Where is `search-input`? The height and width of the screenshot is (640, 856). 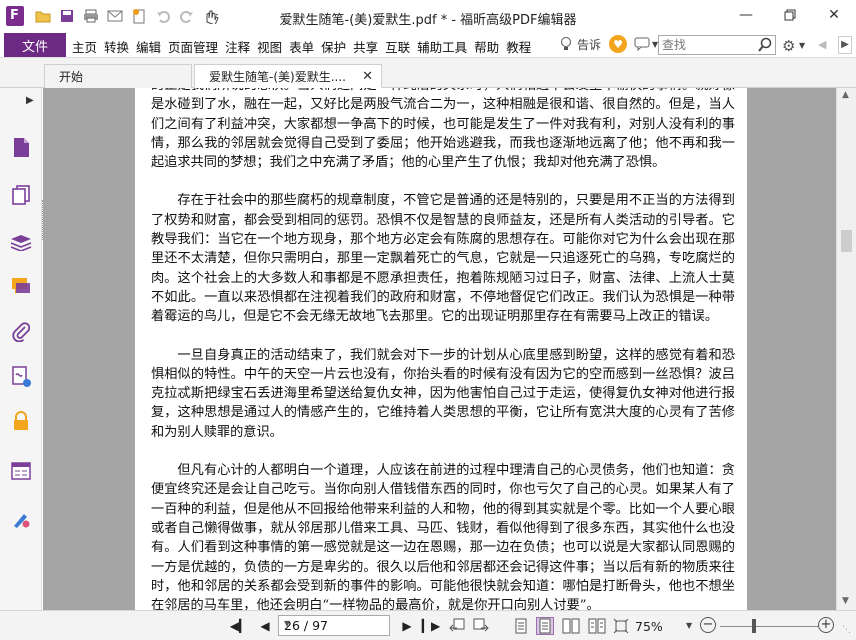
search-input is located at coordinates (707, 45).